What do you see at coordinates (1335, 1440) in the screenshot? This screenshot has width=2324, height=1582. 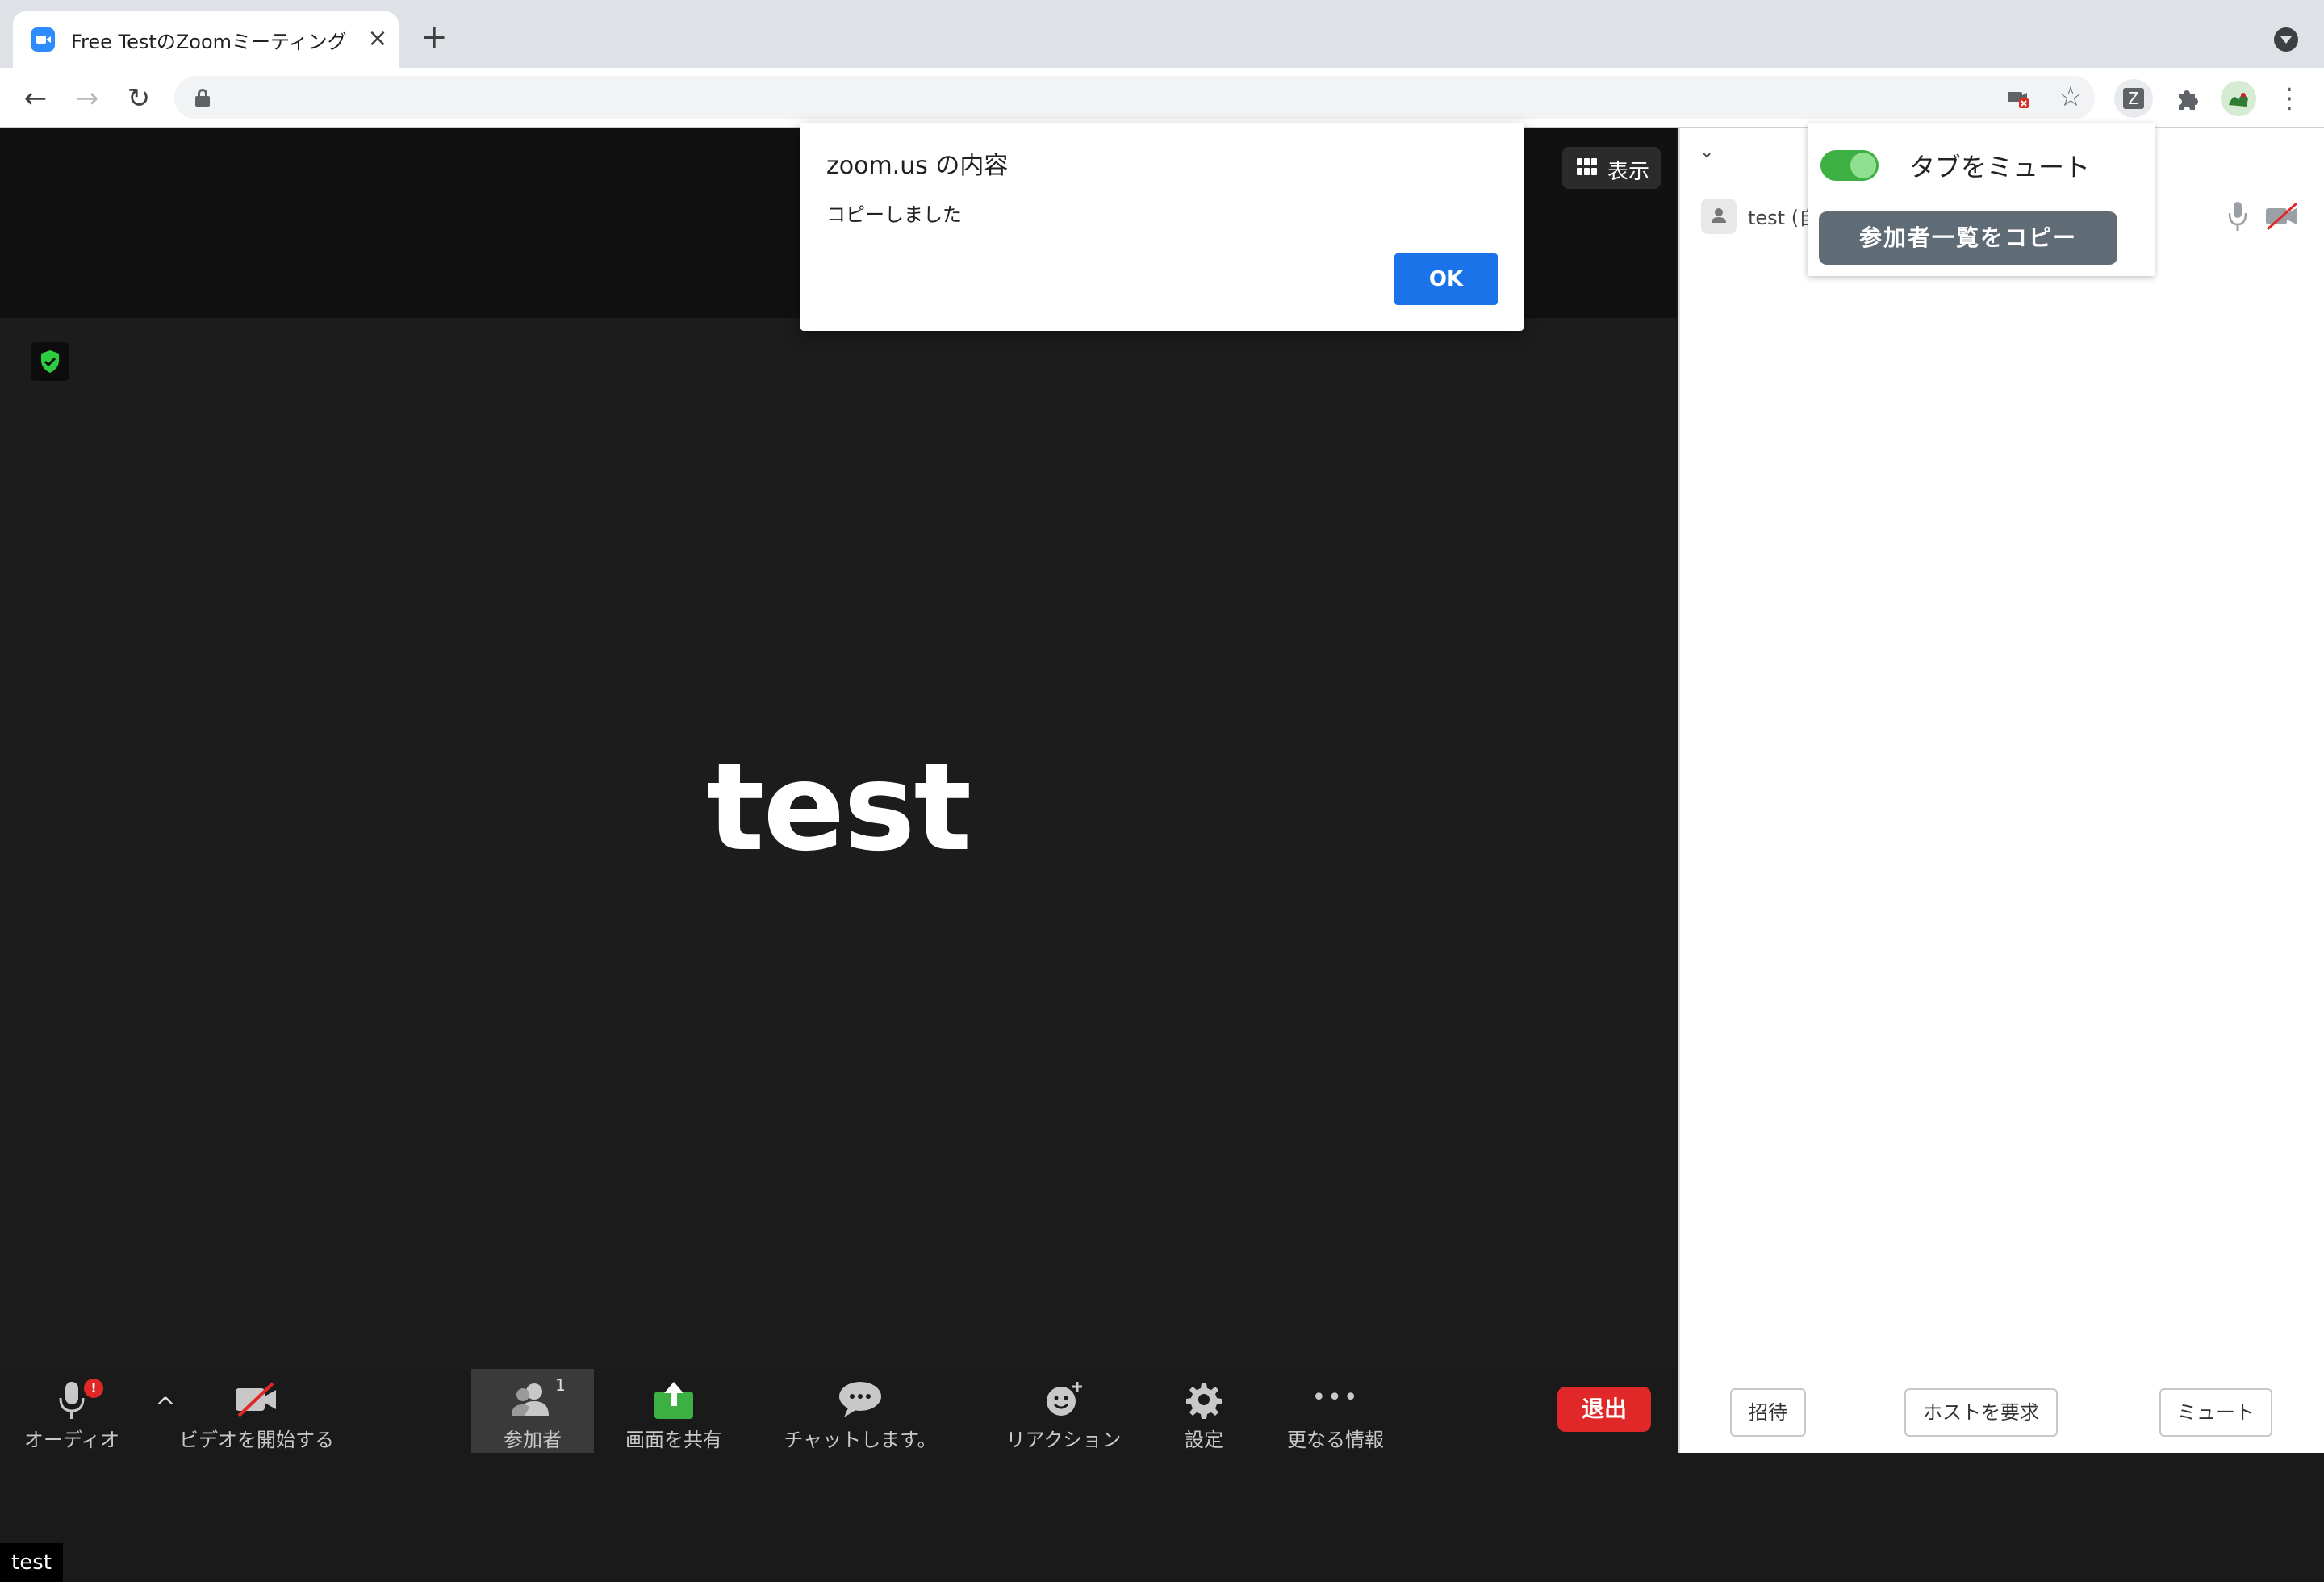 I see `more-label: 更なる情報` at bounding box center [1335, 1440].